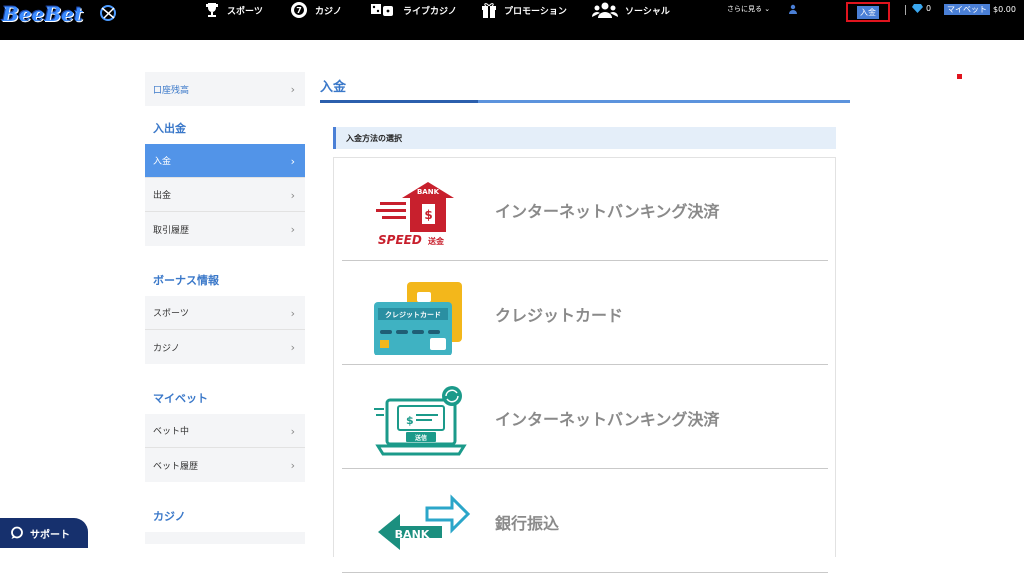  I want to click on sidebar-item-transactions: 取引履歴 ›, so click(225, 229).